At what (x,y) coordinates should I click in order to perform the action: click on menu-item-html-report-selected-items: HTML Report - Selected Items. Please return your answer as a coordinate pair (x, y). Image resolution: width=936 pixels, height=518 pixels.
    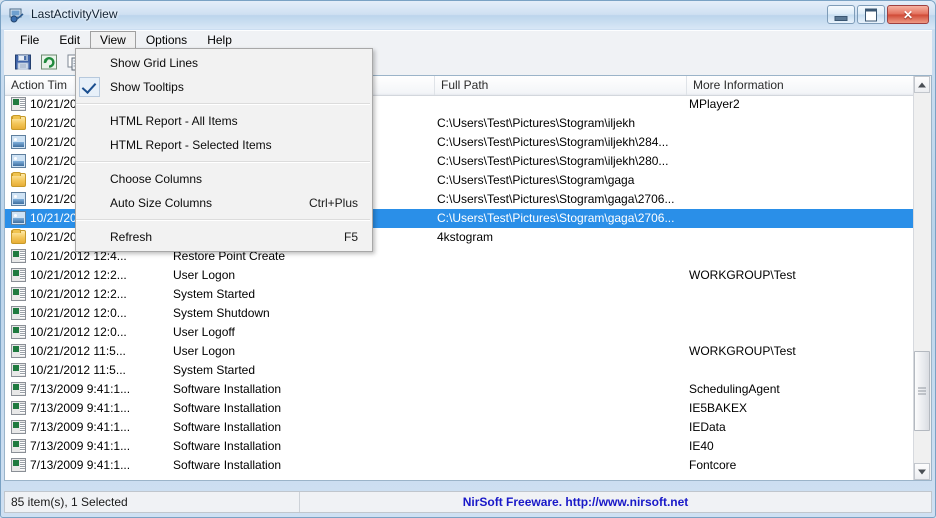
    Looking at the image, I should click on (224, 145).